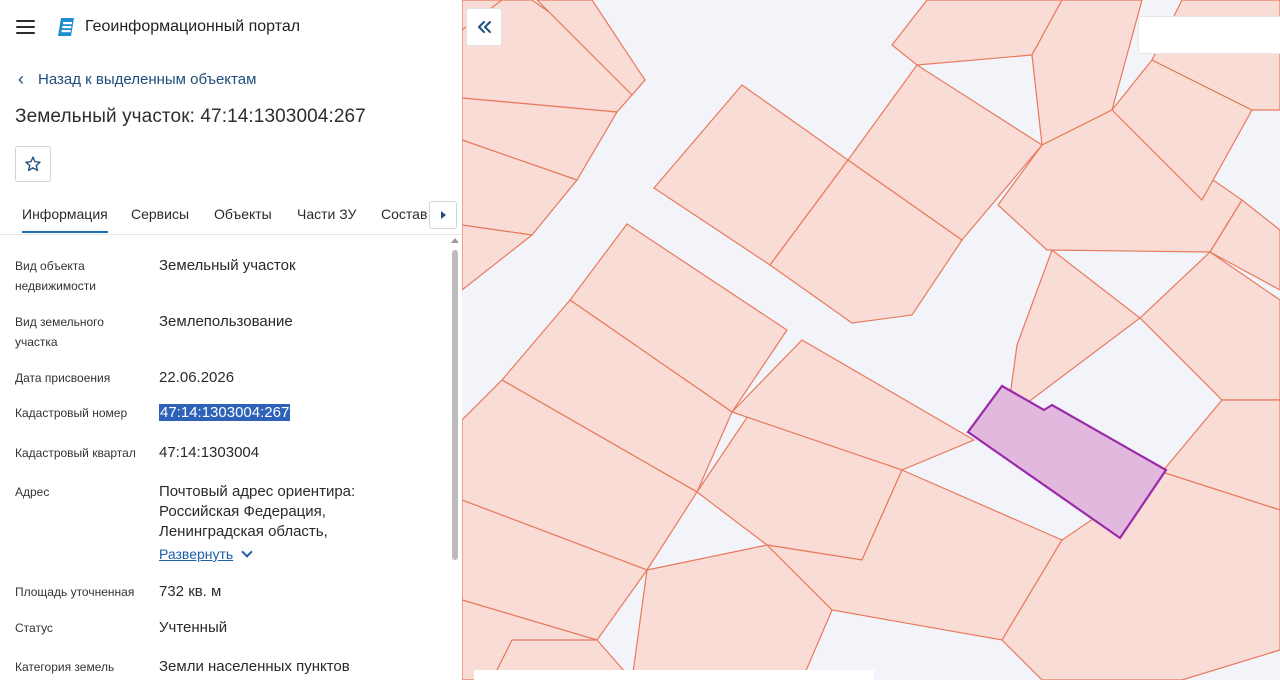  I want to click on tab-information: Информация, so click(65, 219).